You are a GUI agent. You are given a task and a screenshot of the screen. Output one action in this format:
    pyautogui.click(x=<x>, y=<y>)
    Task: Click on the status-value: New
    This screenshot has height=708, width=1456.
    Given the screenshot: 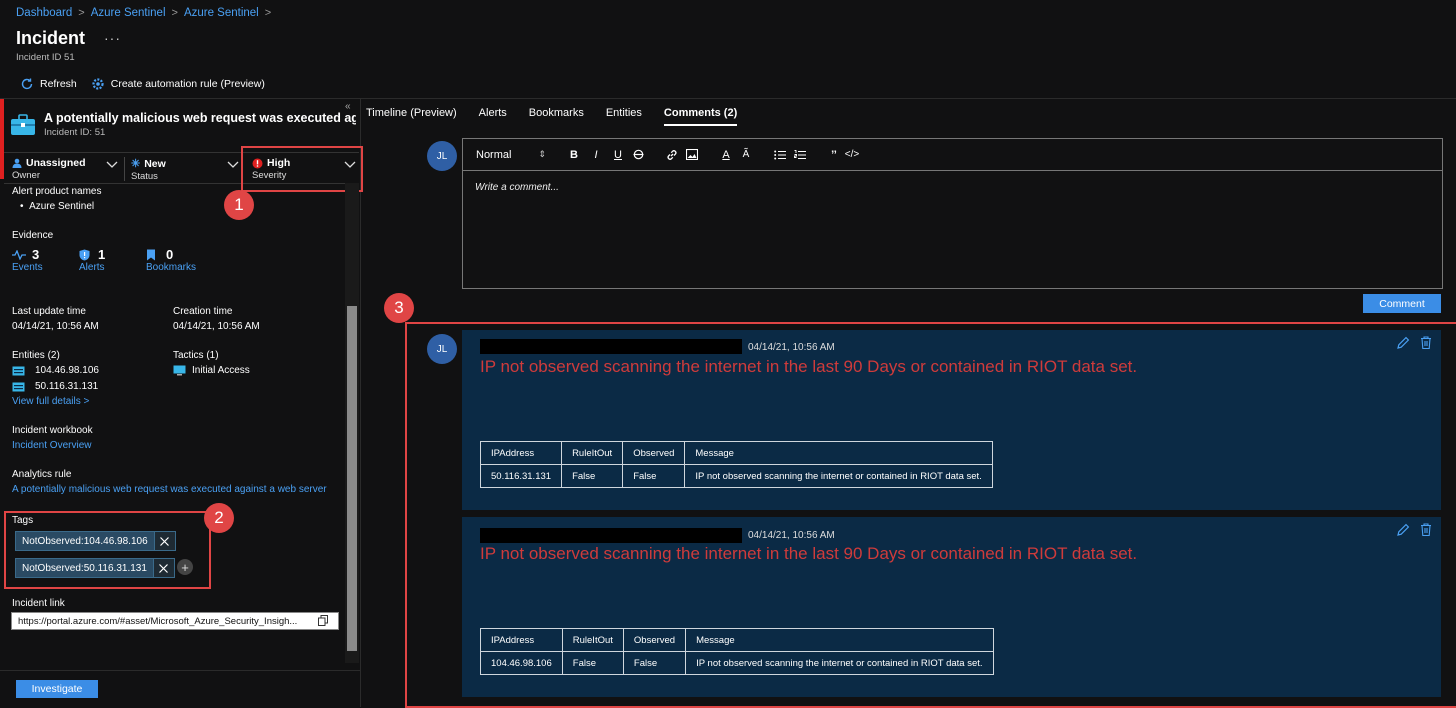 What is the action you would take?
    pyautogui.click(x=155, y=163)
    